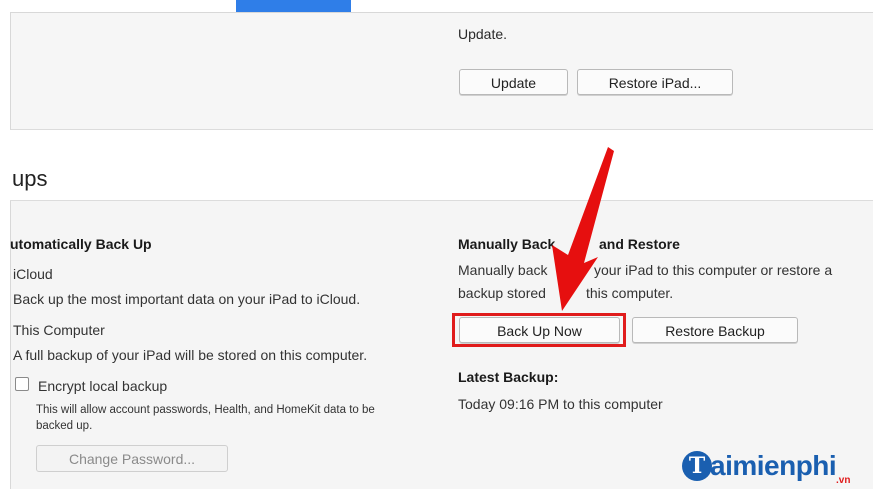  What do you see at coordinates (715, 330) in the screenshot?
I see `restore-backup-button: Restore Backup` at bounding box center [715, 330].